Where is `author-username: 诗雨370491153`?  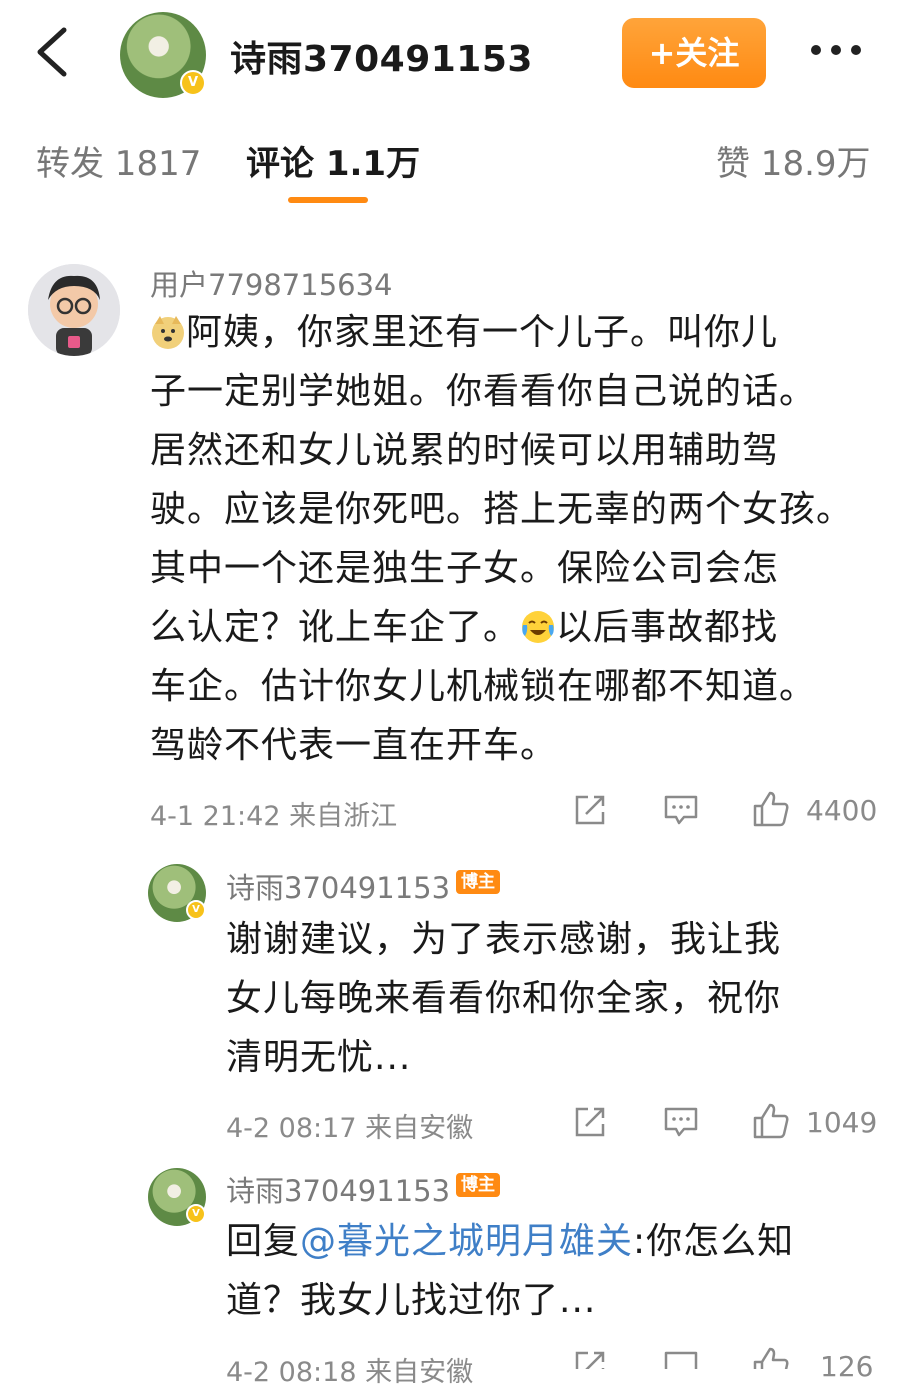
author-username: 诗雨370491153 is located at coordinates (381, 56).